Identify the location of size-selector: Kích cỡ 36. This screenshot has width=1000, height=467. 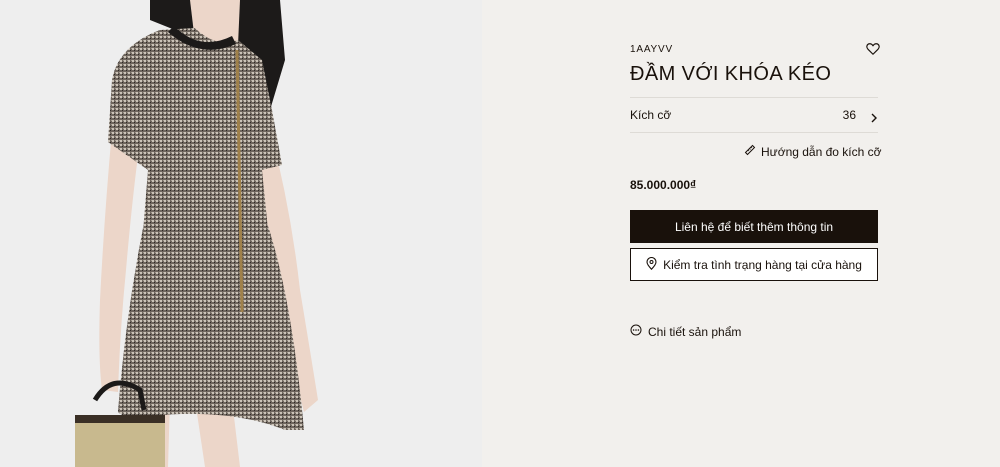
(754, 115).